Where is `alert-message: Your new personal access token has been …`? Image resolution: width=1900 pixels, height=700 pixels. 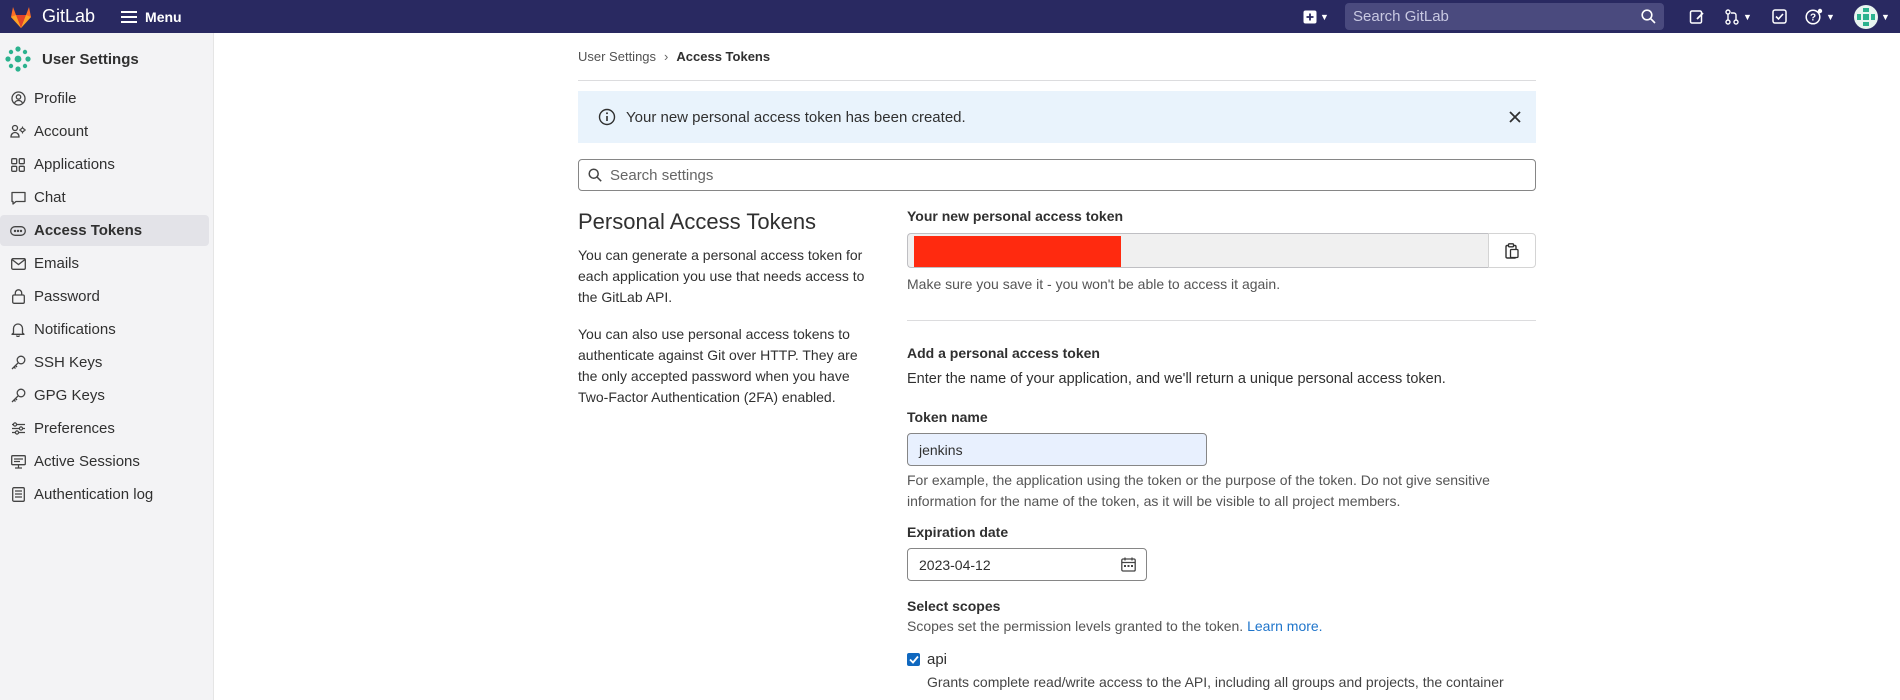 alert-message: Your new personal access token has been … is located at coordinates (796, 117).